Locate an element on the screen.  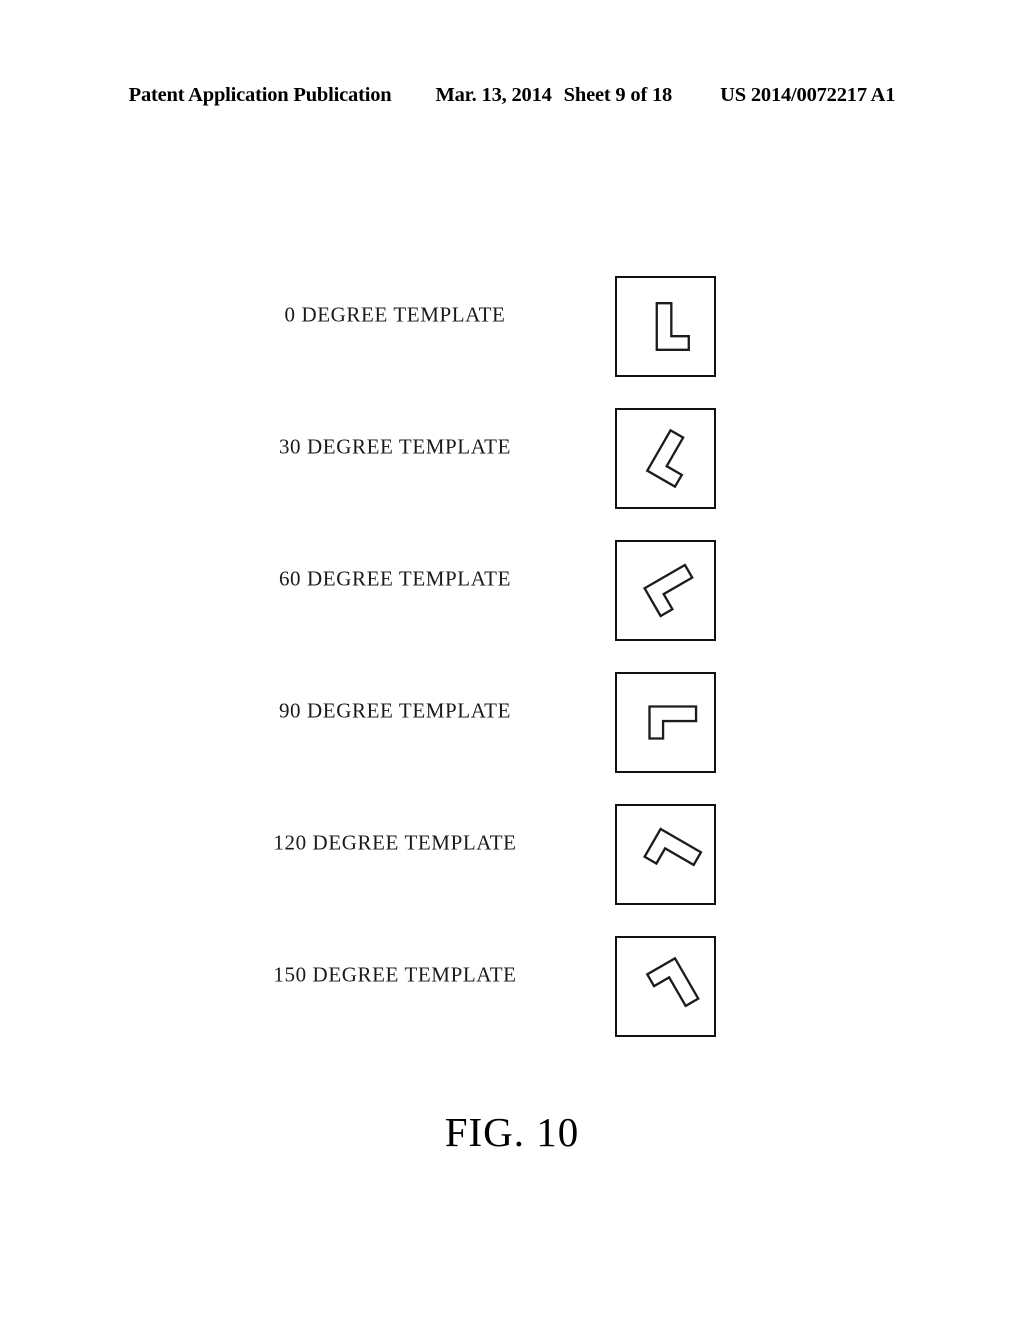
header-publication-label: Patent Application Publication is located at coordinates (260, 95).